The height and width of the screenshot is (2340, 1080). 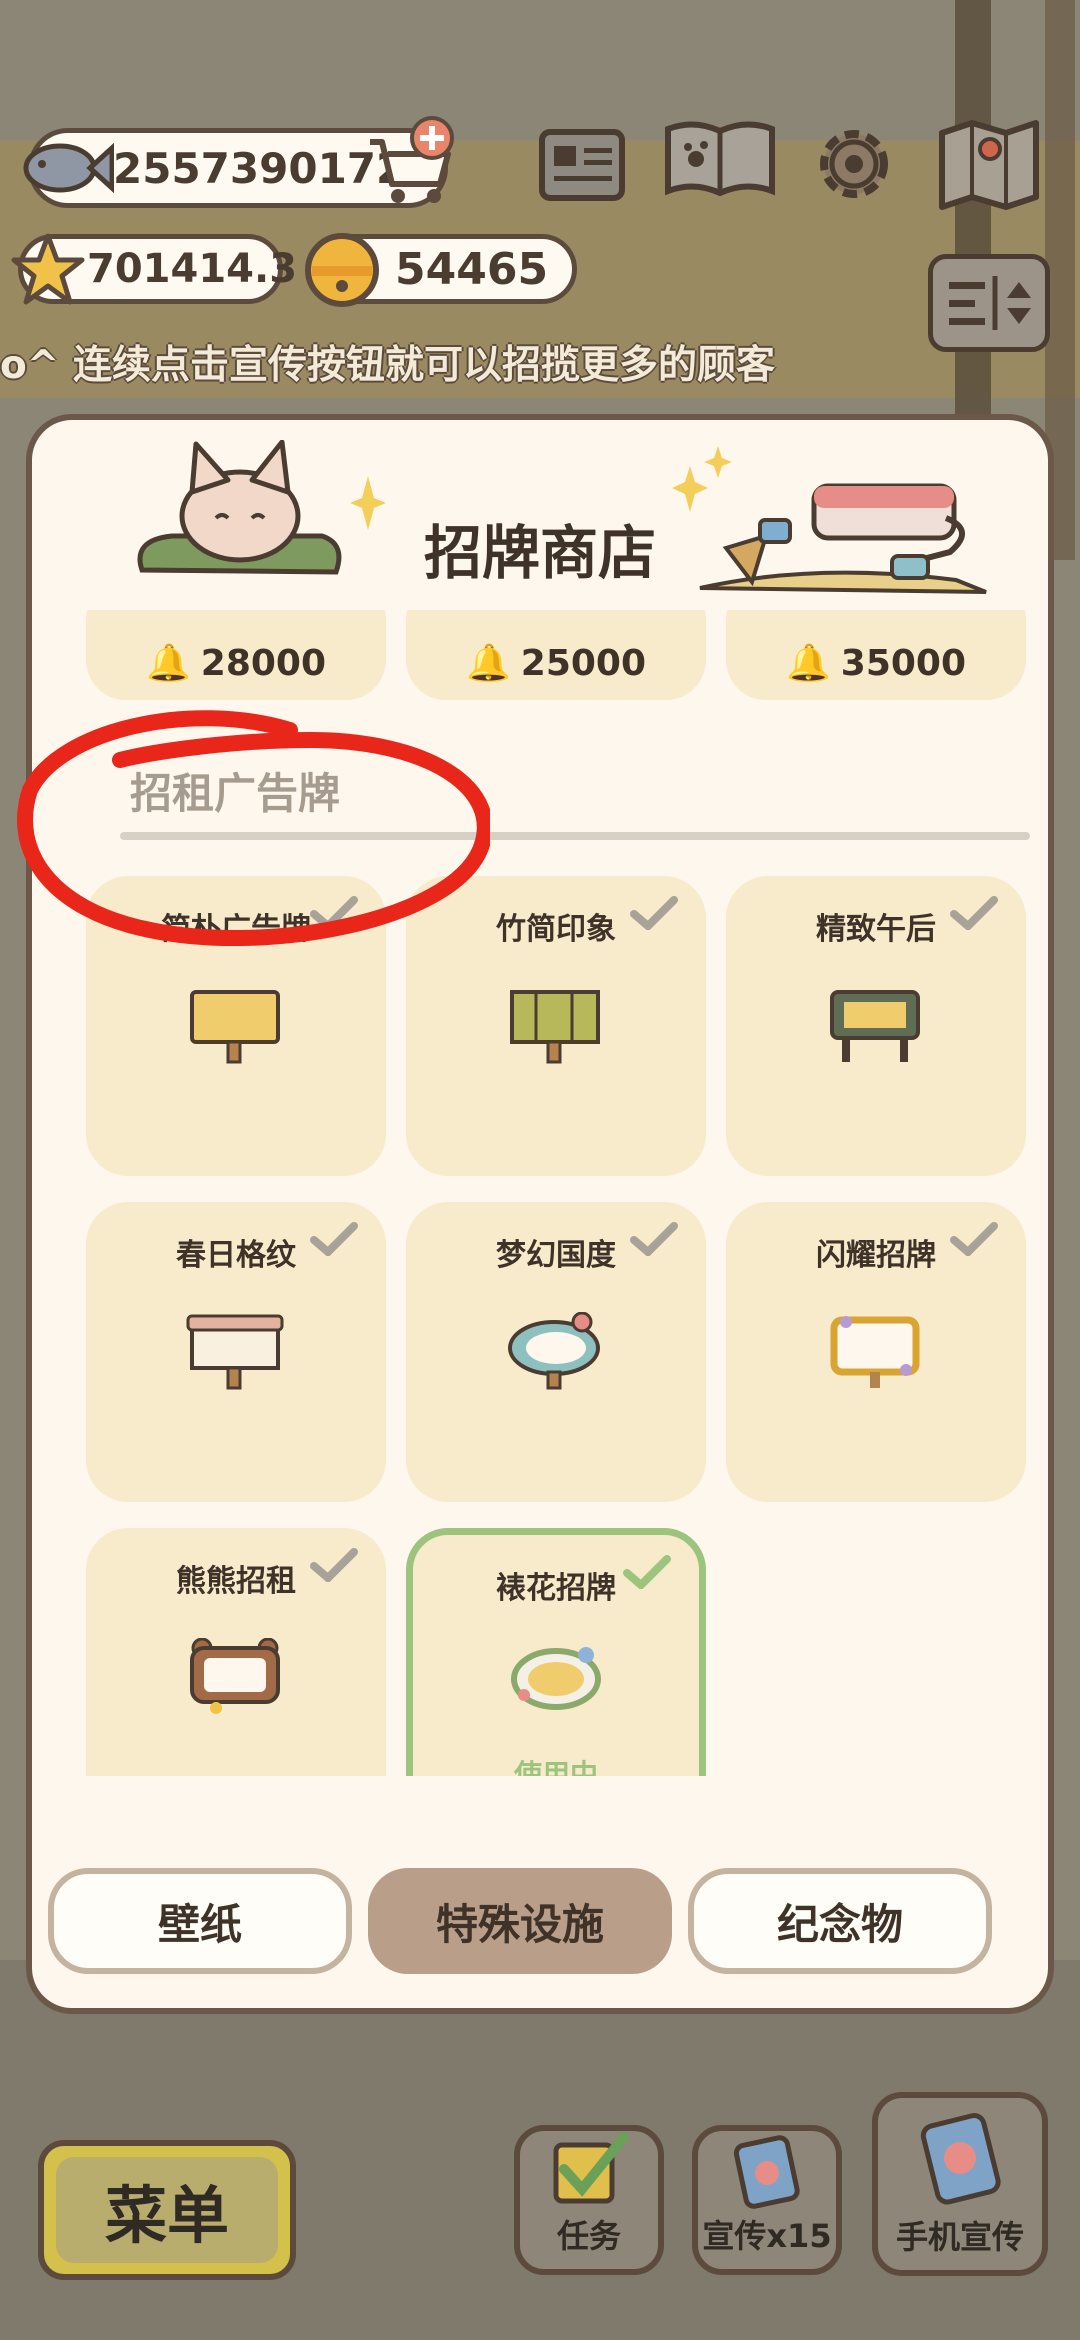 What do you see at coordinates (556, 1678) in the screenshot?
I see `flower-sign-icon` at bounding box center [556, 1678].